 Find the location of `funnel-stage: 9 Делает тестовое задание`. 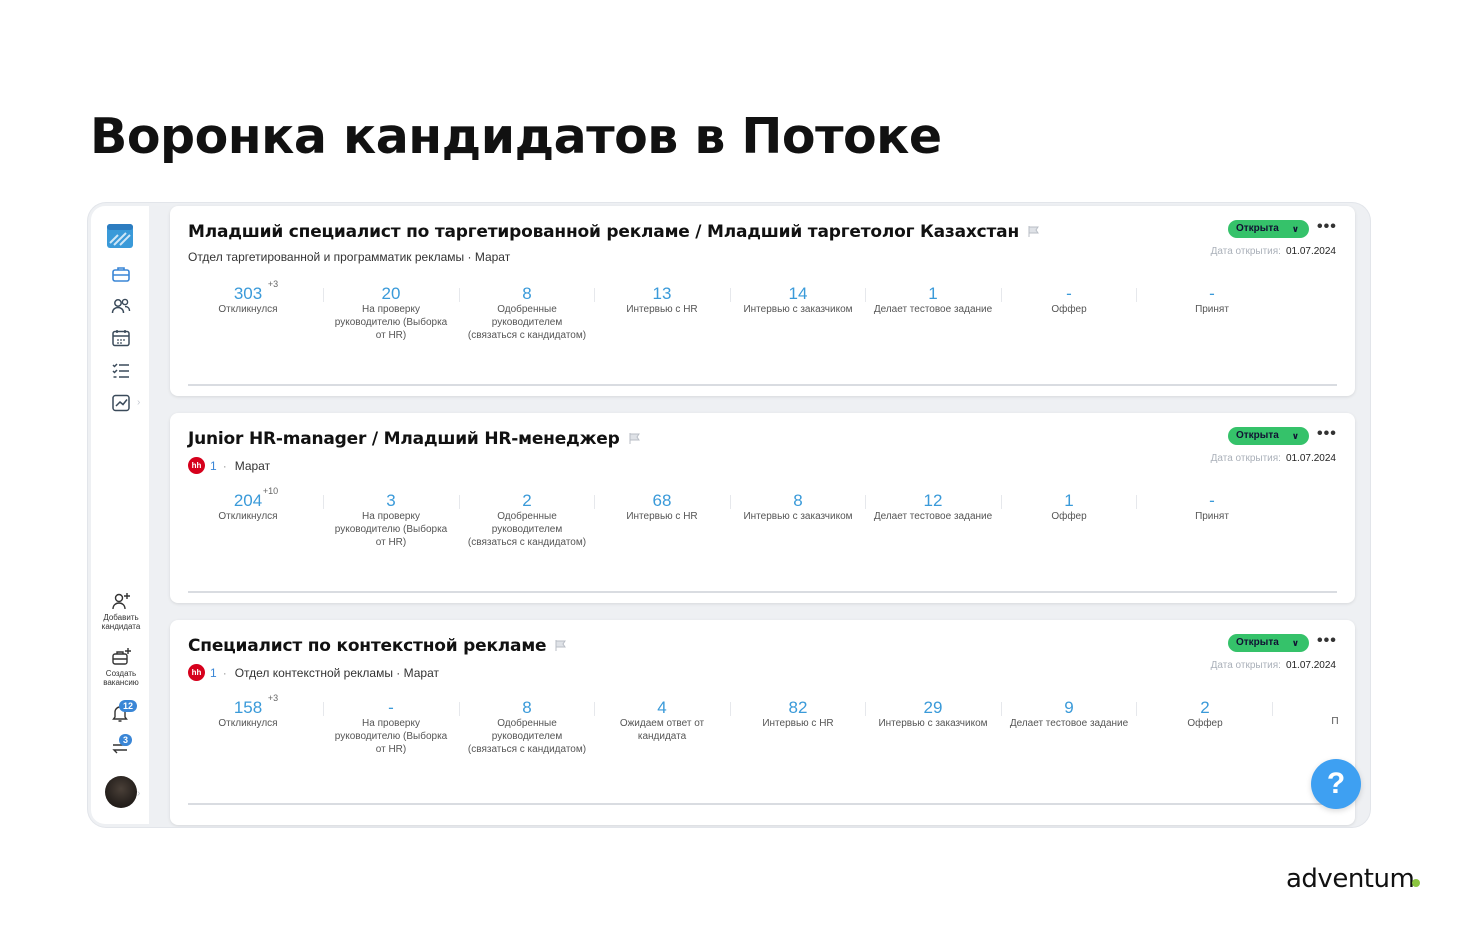

funnel-stage: 9 Делает тестовое задание is located at coordinates (1069, 714).